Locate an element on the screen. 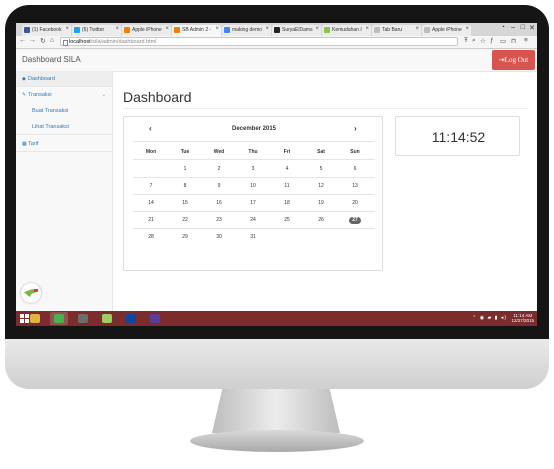  calendar-day: 22 is located at coordinates (185, 220).